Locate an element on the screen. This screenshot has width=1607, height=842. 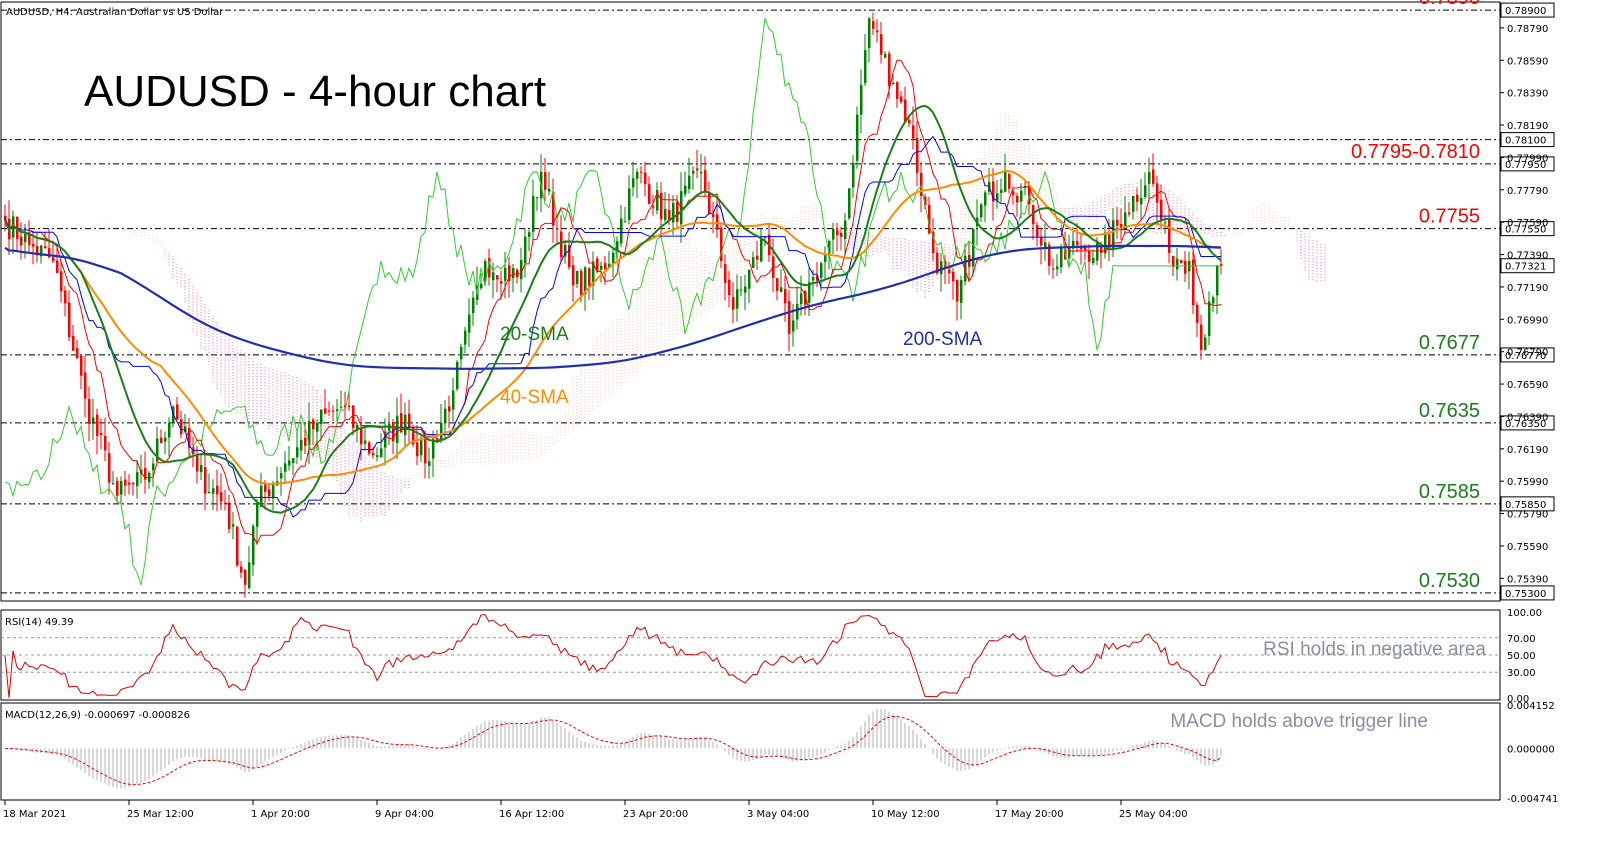
y-tick-label: 0.75390 is located at coordinates (1527, 579).